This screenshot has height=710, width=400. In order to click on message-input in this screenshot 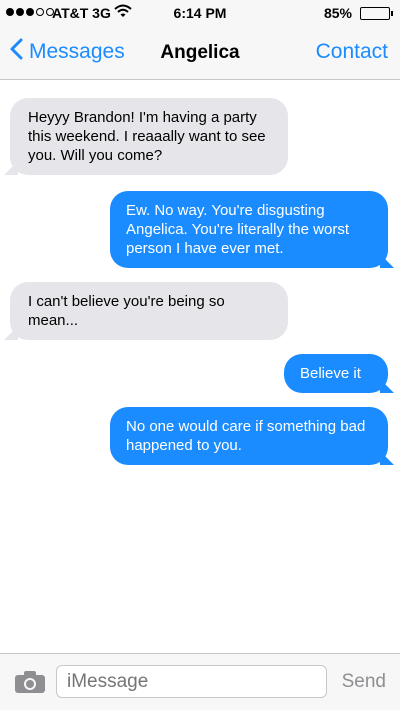, I will do `click(191, 681)`.